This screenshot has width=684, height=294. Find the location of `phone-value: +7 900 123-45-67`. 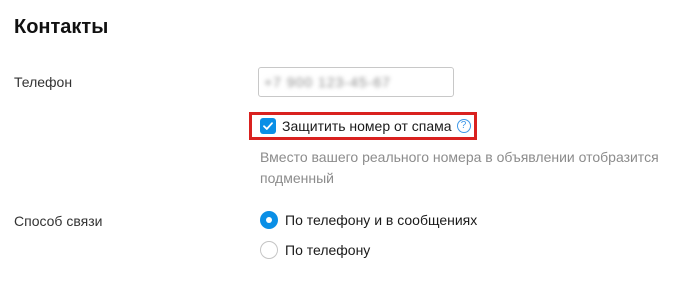

phone-value: +7 900 123-45-67 is located at coordinates (327, 82).